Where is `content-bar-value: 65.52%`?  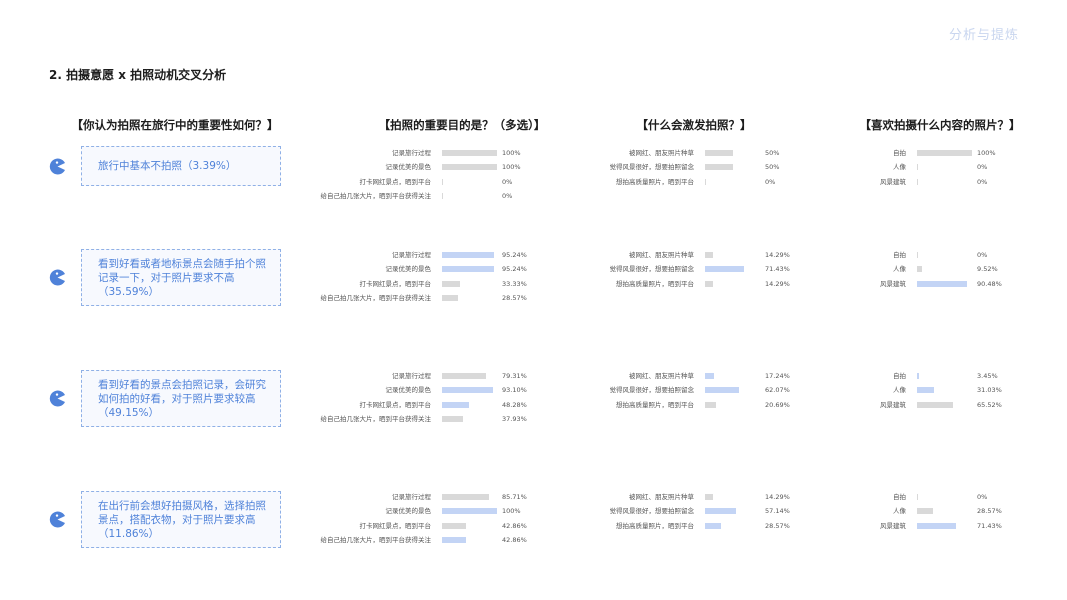 content-bar-value: 65.52% is located at coordinates (989, 404).